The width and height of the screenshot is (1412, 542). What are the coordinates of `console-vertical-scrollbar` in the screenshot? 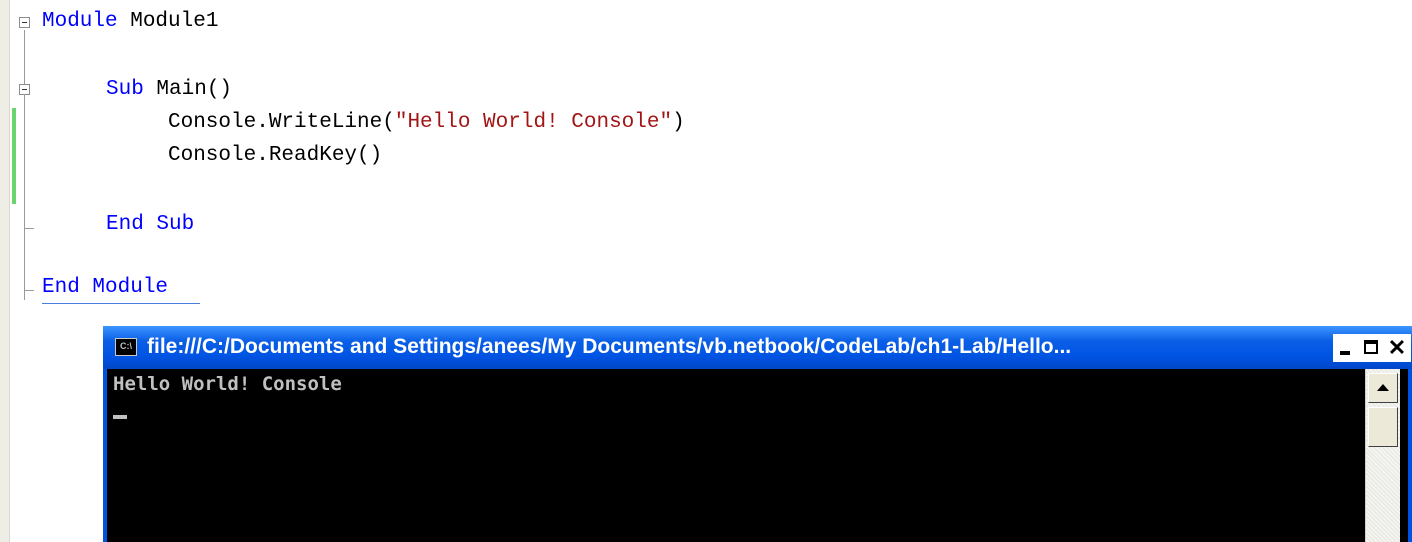 It's located at (1382, 455).